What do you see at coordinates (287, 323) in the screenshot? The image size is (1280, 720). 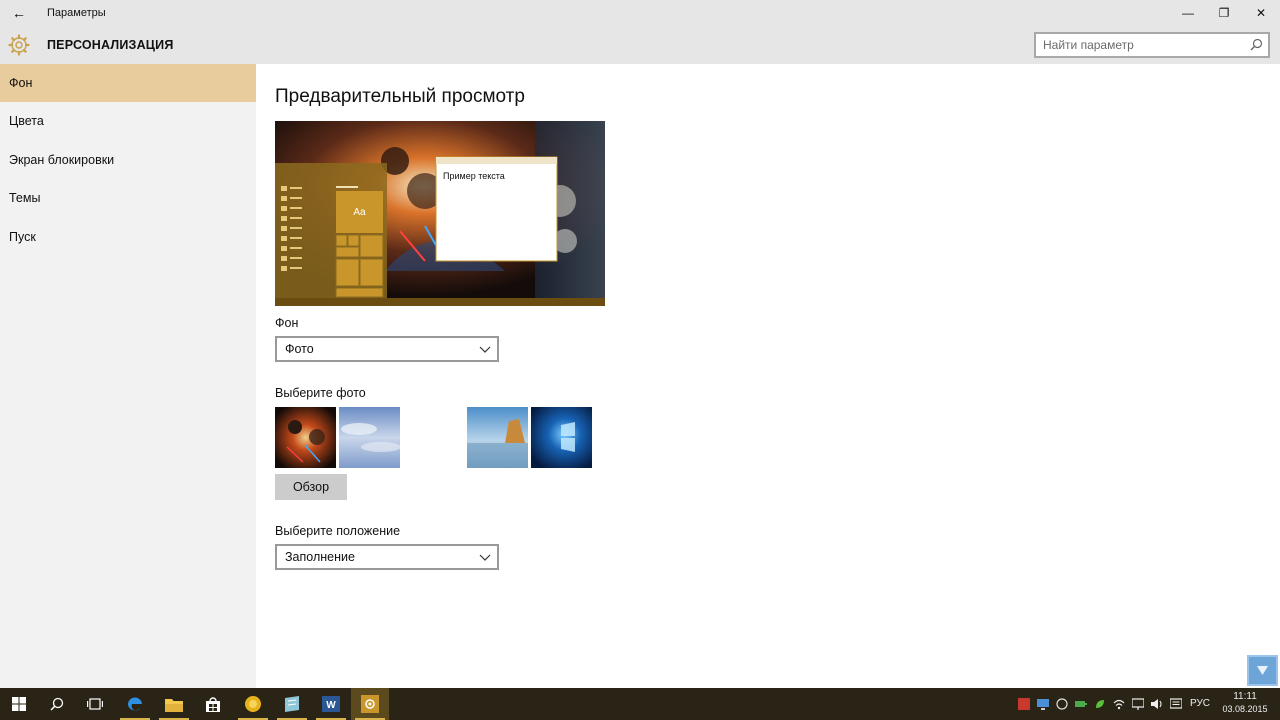 I see `background-label: Фон` at bounding box center [287, 323].